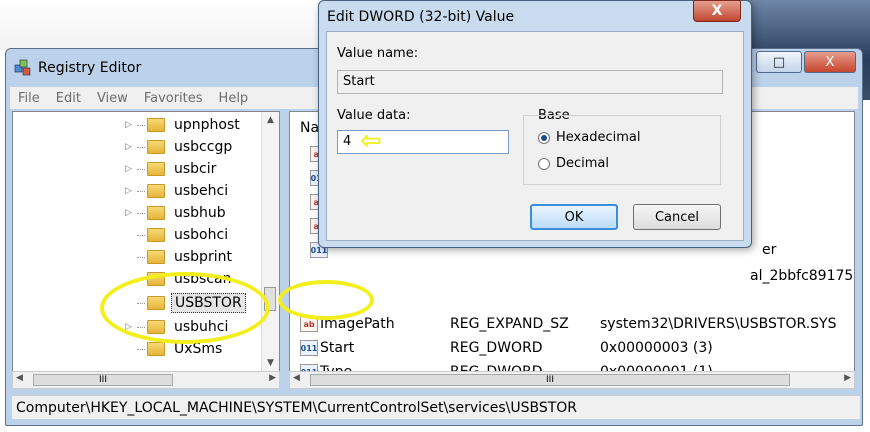  Describe the element at coordinates (270, 120) in the screenshot. I see `scroll-up-icon: ▲` at that location.